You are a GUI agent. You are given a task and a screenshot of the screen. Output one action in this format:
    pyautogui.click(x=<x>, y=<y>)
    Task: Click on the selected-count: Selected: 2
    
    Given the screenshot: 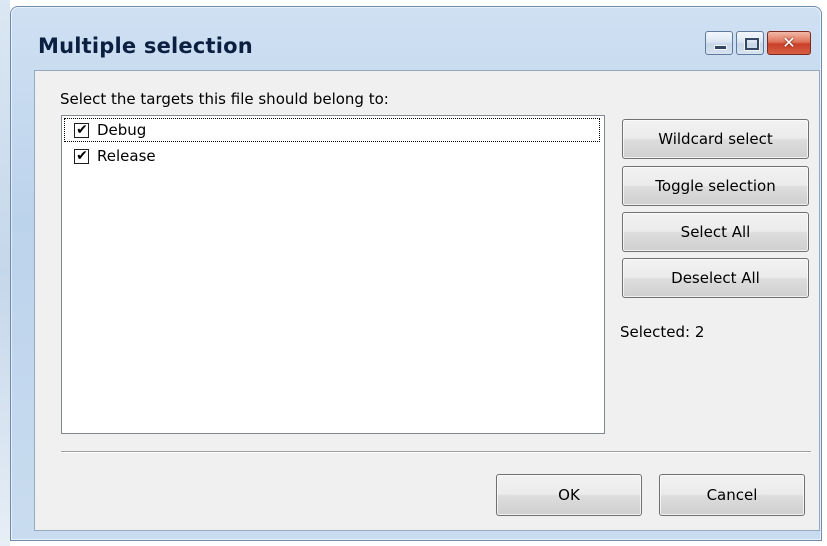 What is the action you would take?
    pyautogui.click(x=662, y=332)
    